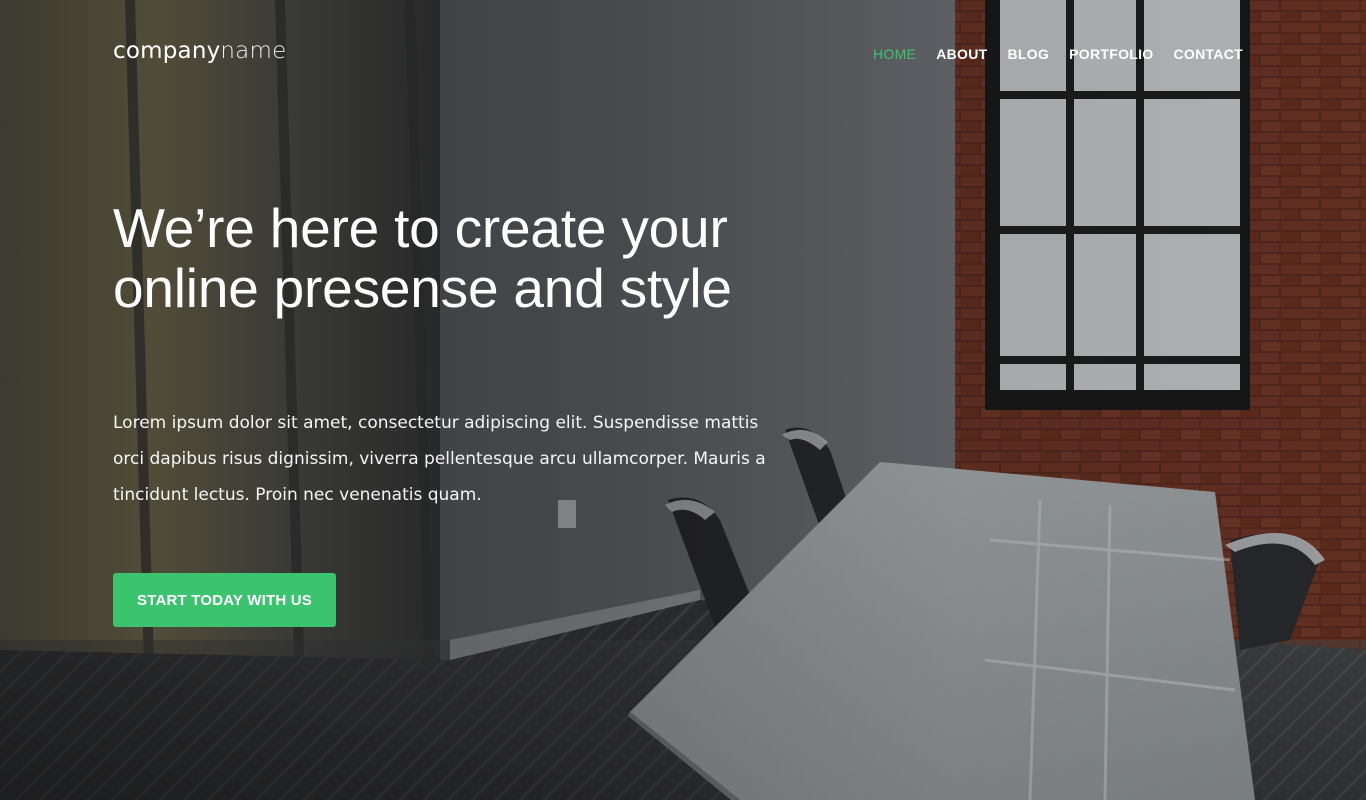 The image size is (1366, 800). Describe the element at coordinates (1058, 54) in the screenshot. I see `main-navigation: HOME ABOUT BLOG PORTFOLIO CONTACT` at that location.